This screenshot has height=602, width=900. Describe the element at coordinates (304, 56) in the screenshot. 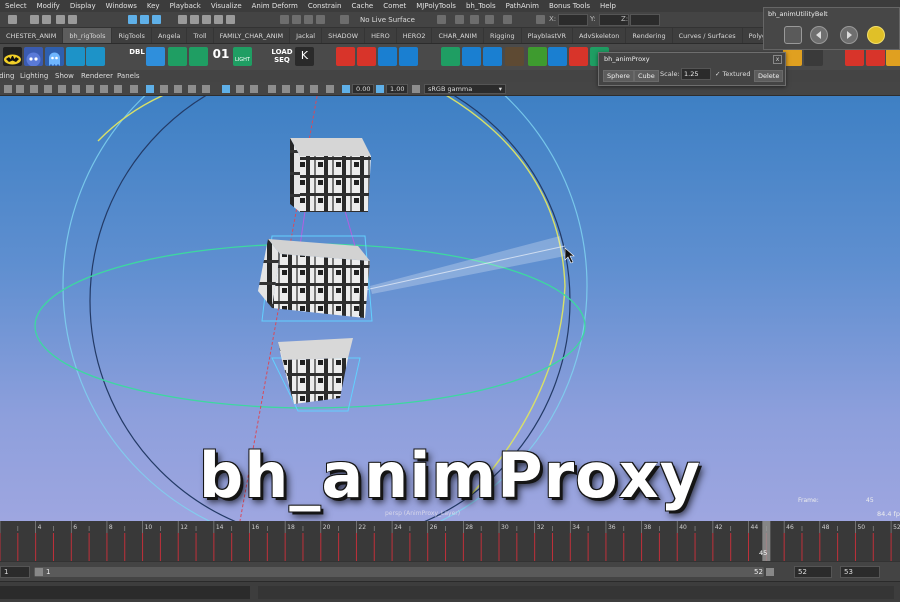

I see `k-shelf-button: K` at that location.